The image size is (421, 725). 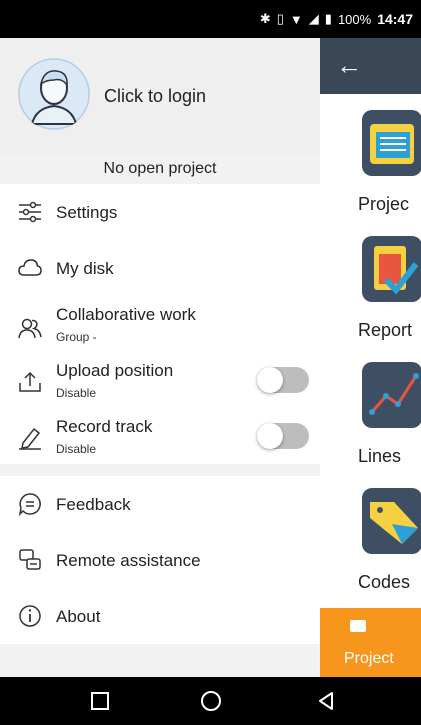 I want to click on feedback-item: Feedback, so click(x=160, y=504).